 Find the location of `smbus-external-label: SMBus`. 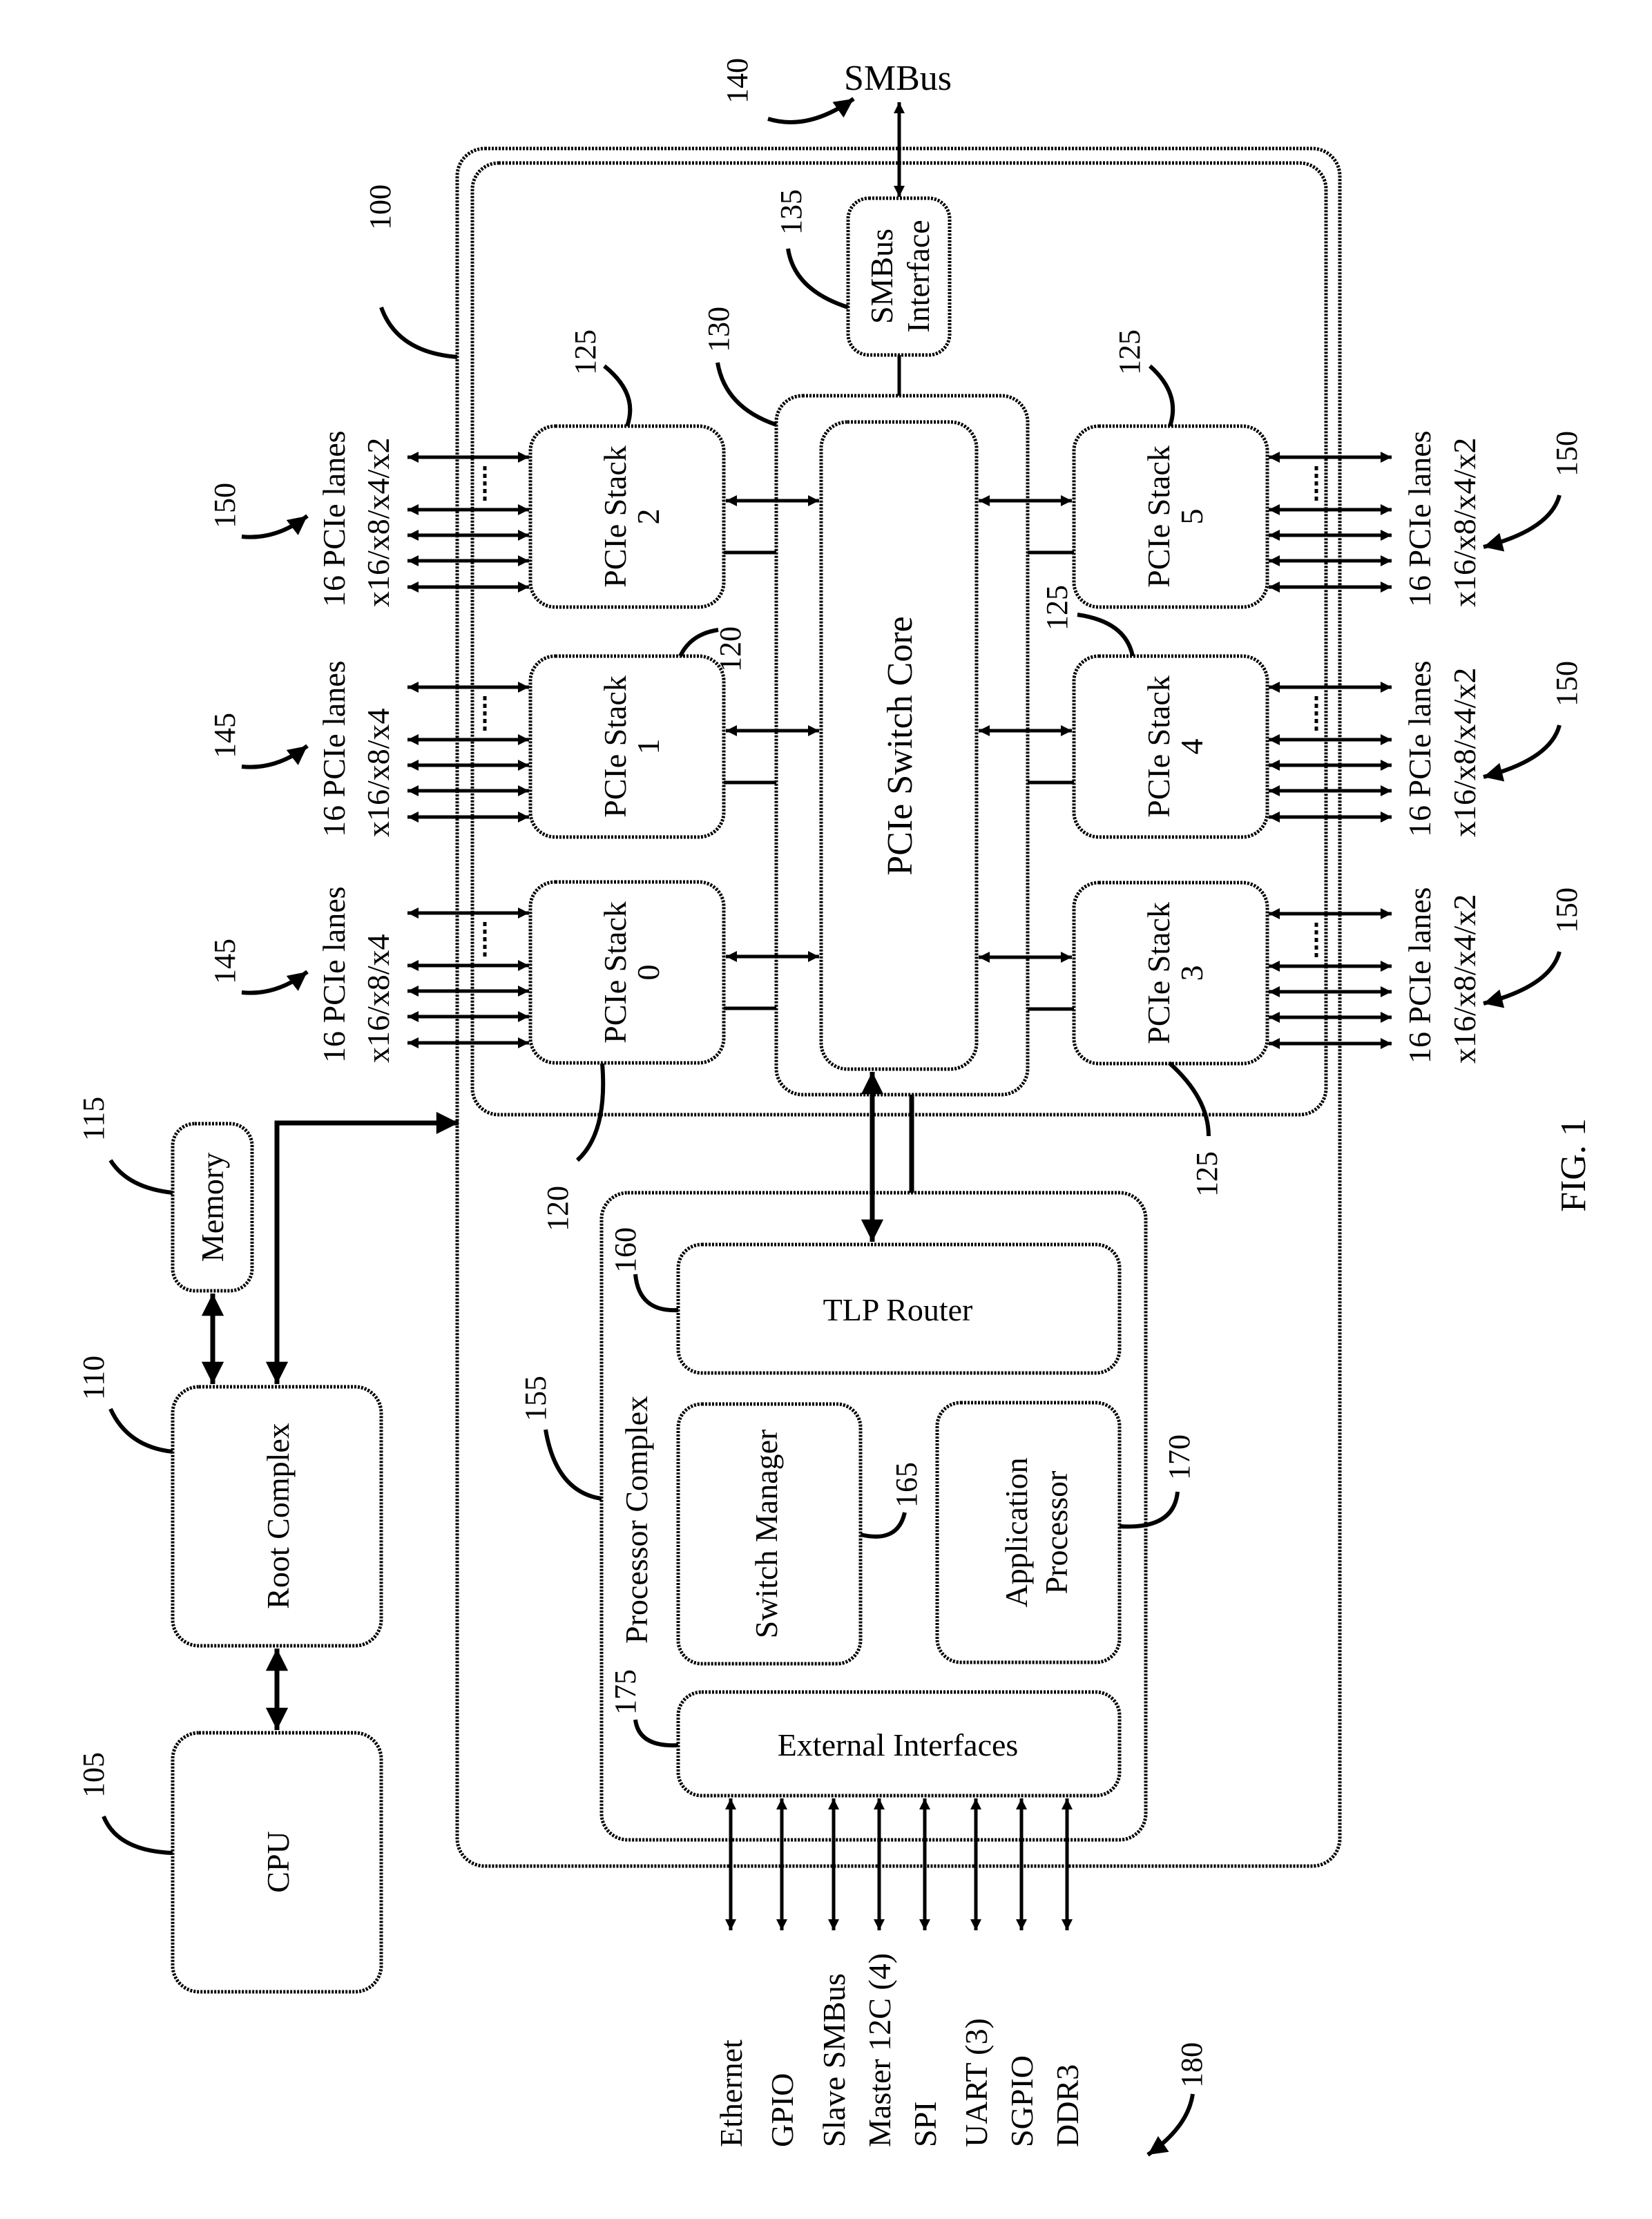

smbus-external-label: SMBus is located at coordinates (898, 78).